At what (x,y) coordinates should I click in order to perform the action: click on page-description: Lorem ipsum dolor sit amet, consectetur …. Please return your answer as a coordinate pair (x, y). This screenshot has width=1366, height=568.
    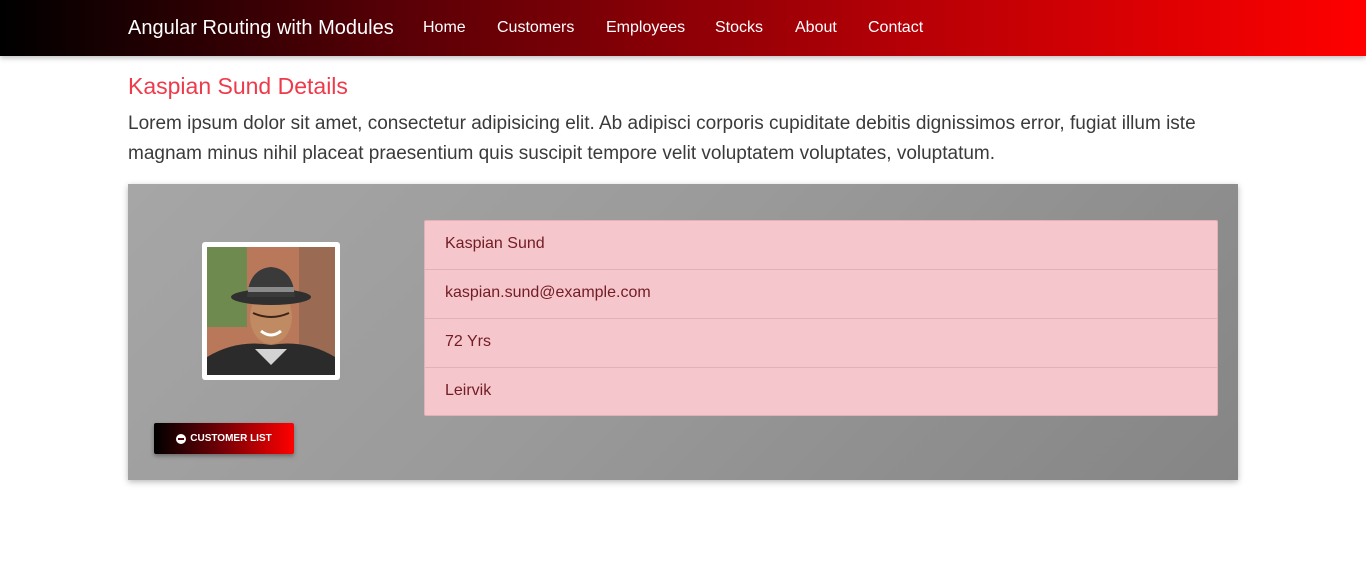
    Looking at the image, I should click on (662, 138).